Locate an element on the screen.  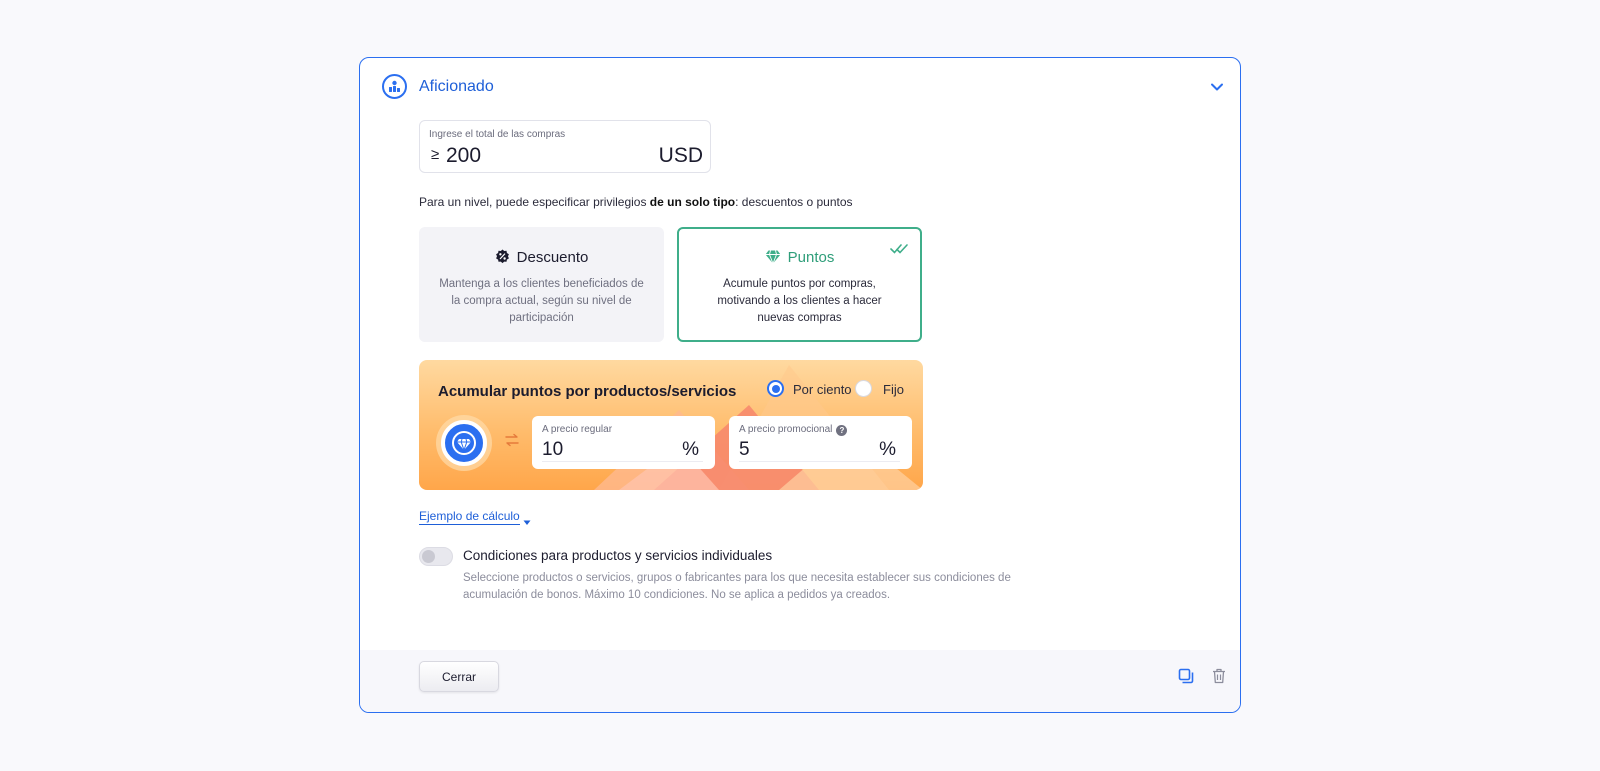
card-footer: Cerrar is located at coordinates (800, 681).